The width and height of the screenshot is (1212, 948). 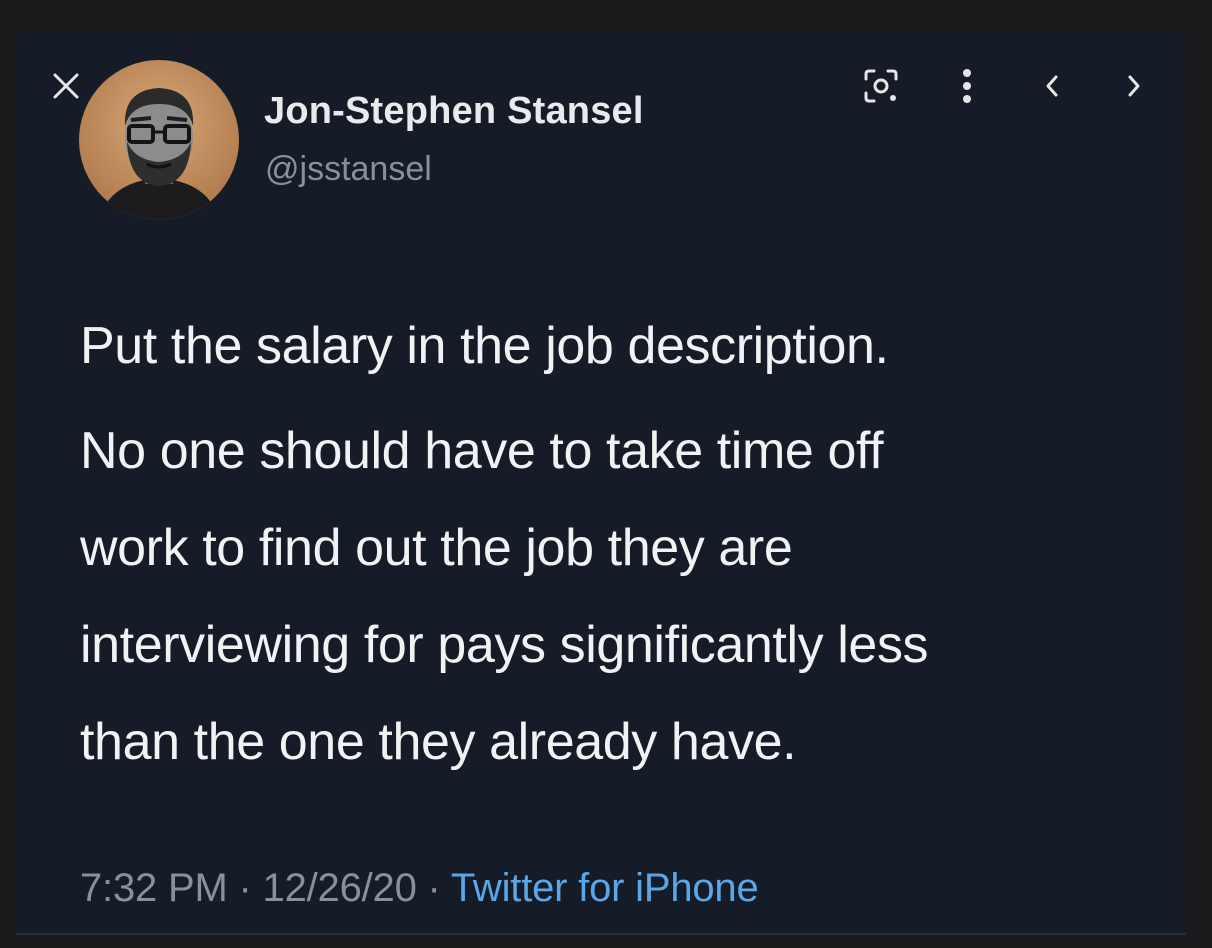 I want to click on avatar, so click(x=159, y=140).